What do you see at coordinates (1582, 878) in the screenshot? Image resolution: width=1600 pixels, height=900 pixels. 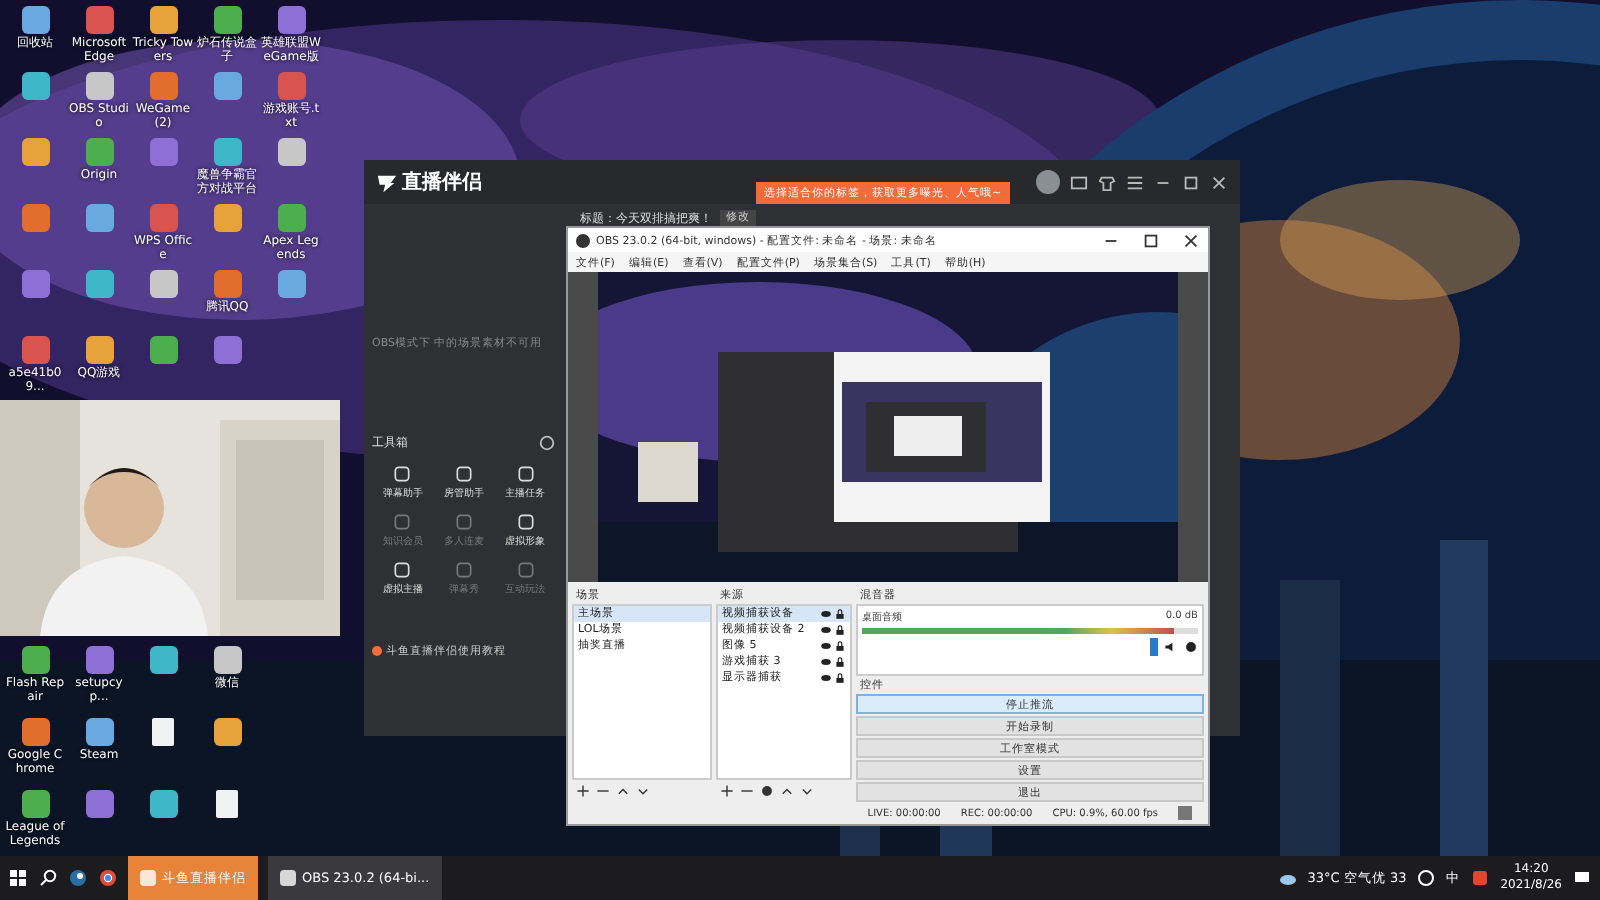 I see `notification-icon` at bounding box center [1582, 878].